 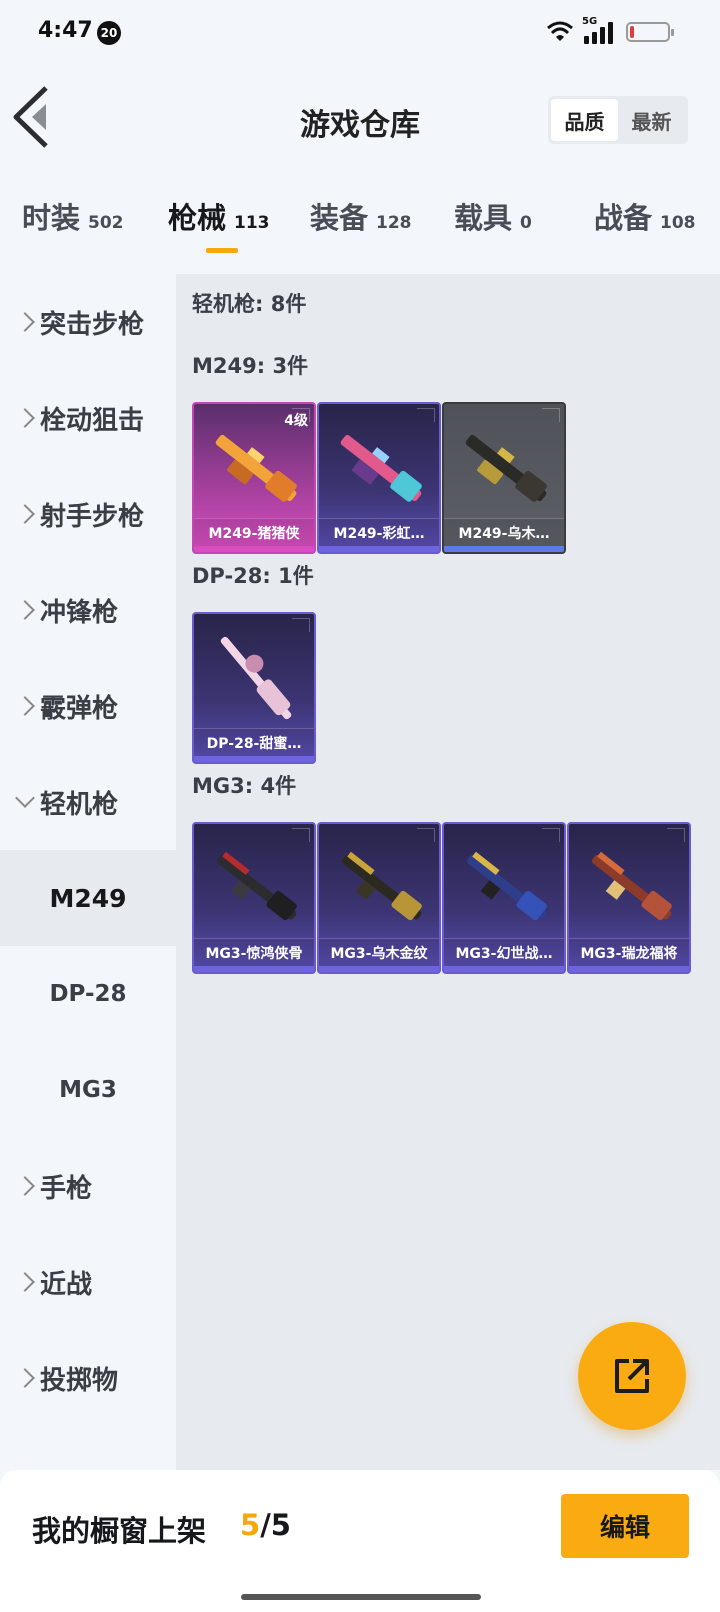 What do you see at coordinates (254, 952) in the screenshot?
I see `skin-name: MG3-惊鸿侠骨` at bounding box center [254, 952].